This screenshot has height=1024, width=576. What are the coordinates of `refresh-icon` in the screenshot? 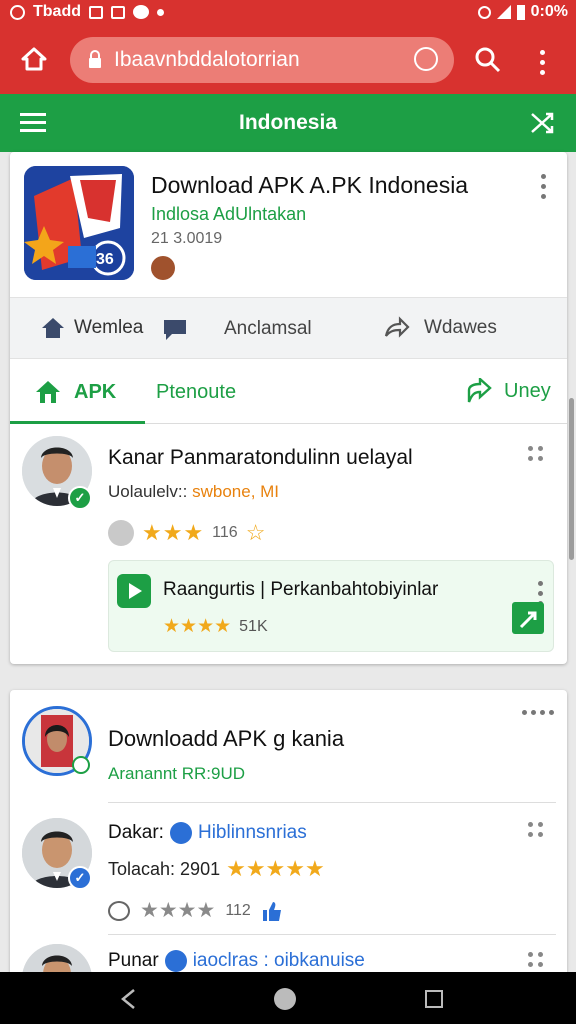 It's located at (119, 910).